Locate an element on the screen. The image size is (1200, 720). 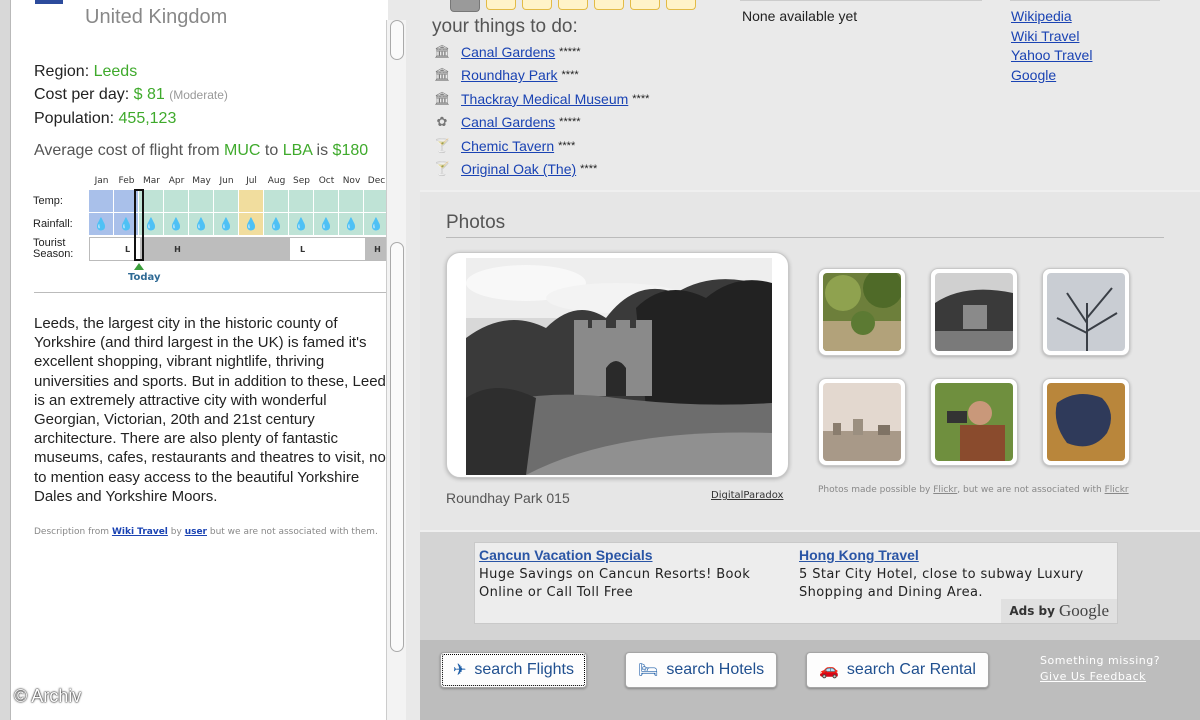
scroll-thumb is located at coordinates (397, 447).